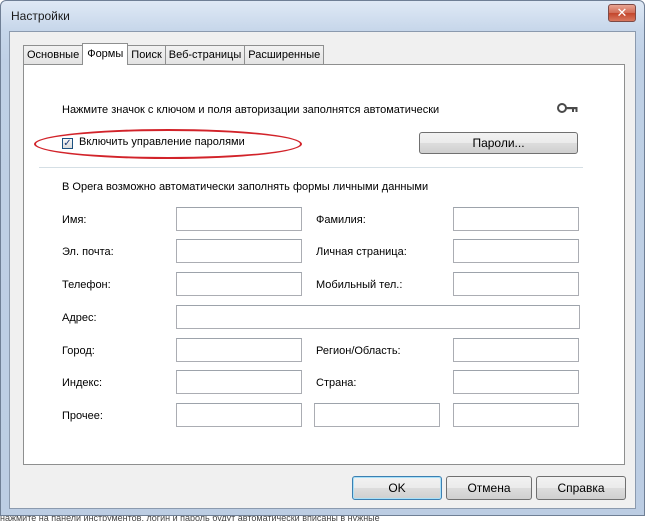 This screenshot has width=647, height=521. I want to click on help-button-label: Справка, so click(581, 488).